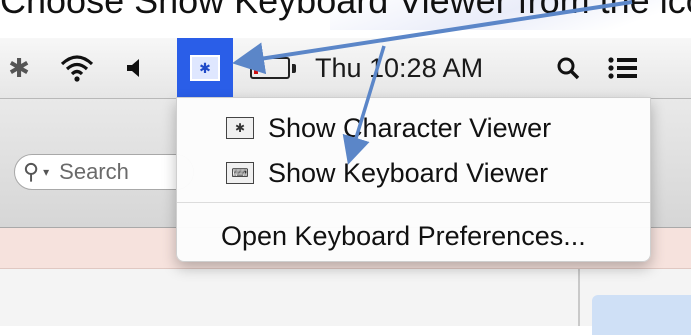 The width and height of the screenshot is (691, 335). What do you see at coordinates (294, 68) in the screenshot?
I see `battery-tip` at bounding box center [294, 68].